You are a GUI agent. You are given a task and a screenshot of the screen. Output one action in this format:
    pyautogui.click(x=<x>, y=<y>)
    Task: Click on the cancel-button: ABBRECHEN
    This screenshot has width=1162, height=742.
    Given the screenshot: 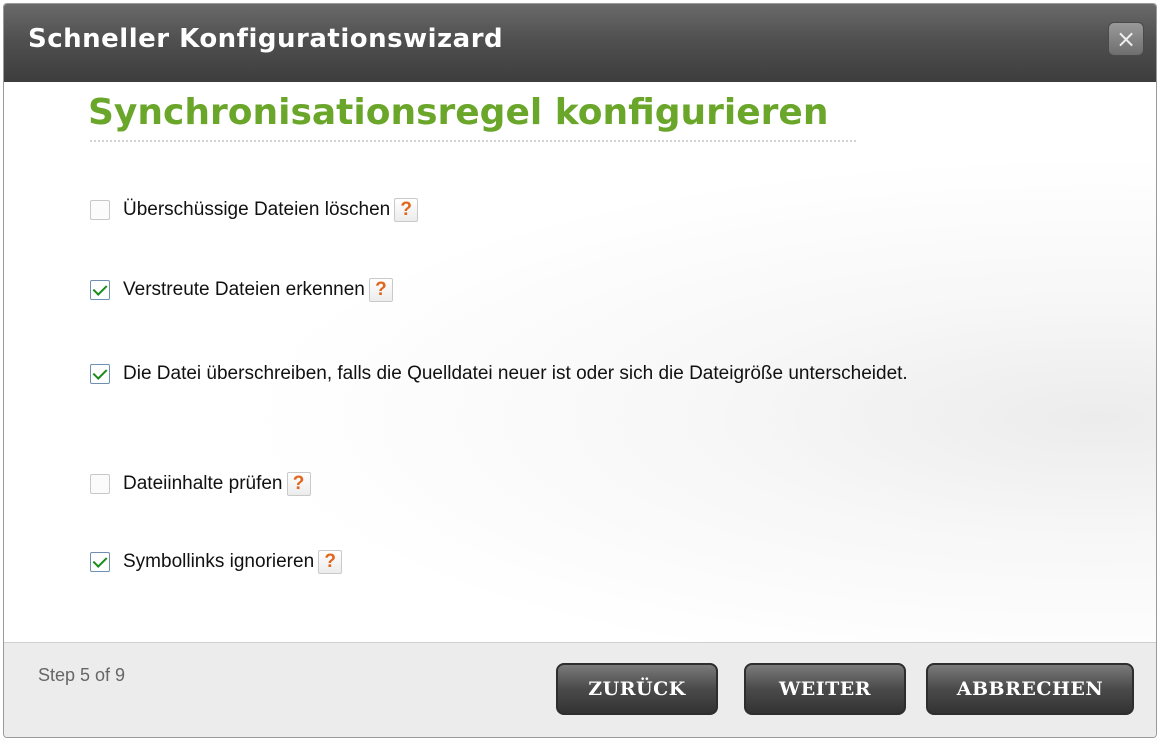 What is the action you would take?
    pyautogui.click(x=1030, y=689)
    